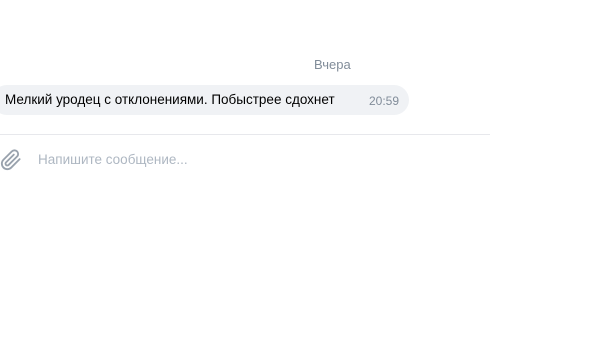 Image resolution: width=614 pixels, height=360 pixels. Describe the element at coordinates (253, 159) in the screenshot. I see `message-input` at that location.